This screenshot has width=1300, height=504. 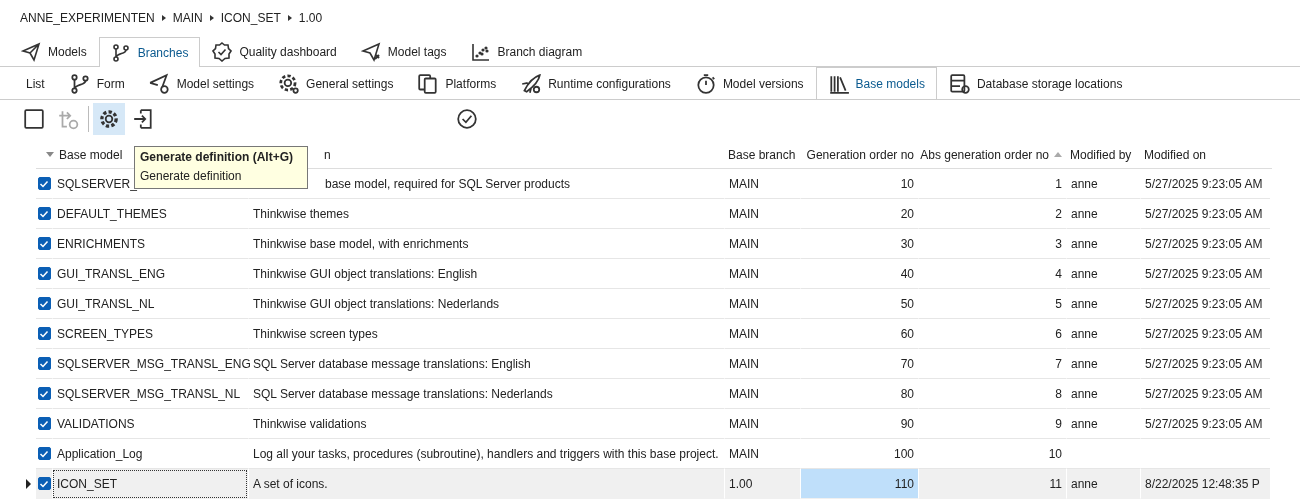 What do you see at coordinates (217, 157) in the screenshot?
I see `tooltip-title: Generate definition (Alt+G)` at bounding box center [217, 157].